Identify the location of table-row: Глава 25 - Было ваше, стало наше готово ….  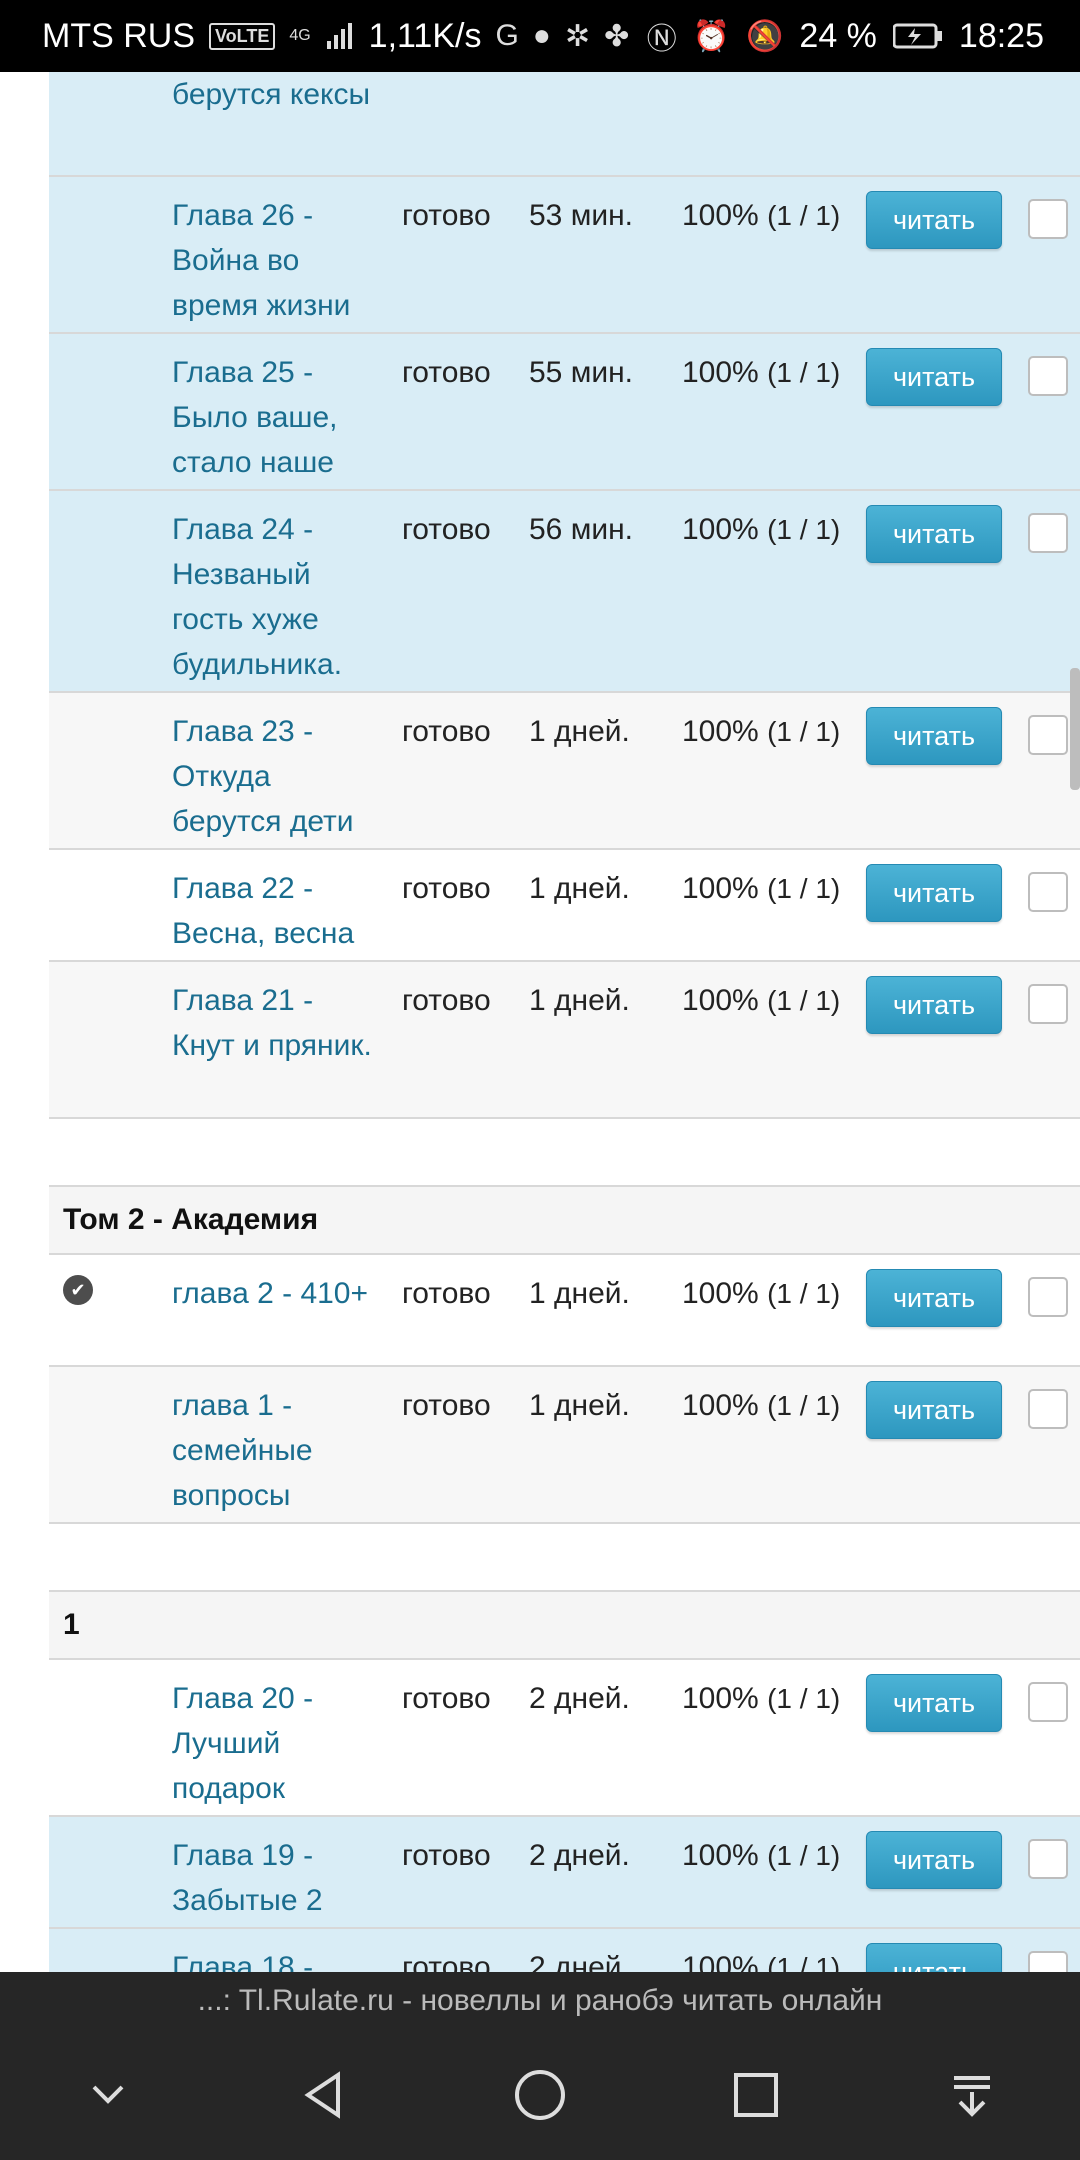
(564, 412).